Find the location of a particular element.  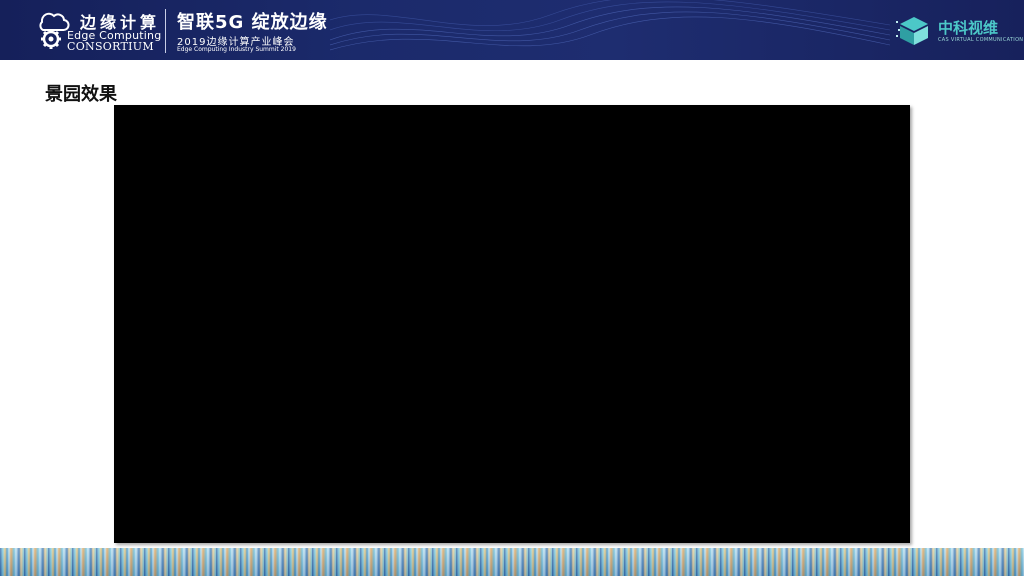

summit-name-en: Edge Computing Industry Summit 2019 is located at coordinates (236, 49).